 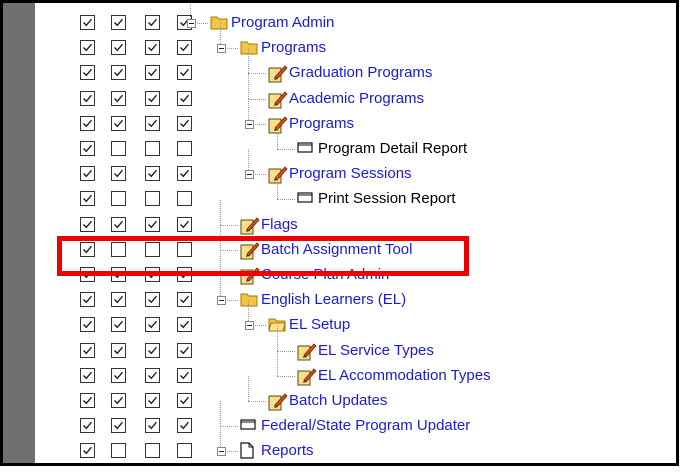 I want to click on tree-item-label: Batch Assignment Tool, so click(x=336, y=250).